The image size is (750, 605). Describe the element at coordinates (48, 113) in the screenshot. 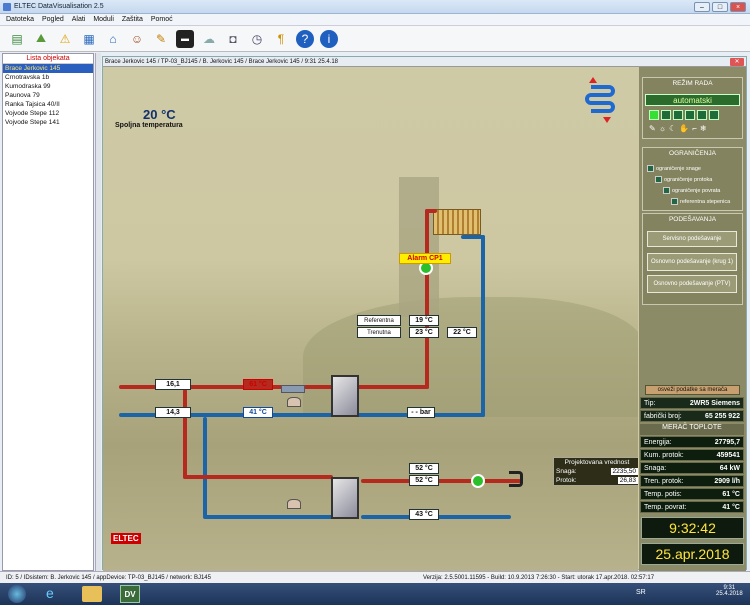

I see `object-list-item: Vojvode Stepe 112` at that location.